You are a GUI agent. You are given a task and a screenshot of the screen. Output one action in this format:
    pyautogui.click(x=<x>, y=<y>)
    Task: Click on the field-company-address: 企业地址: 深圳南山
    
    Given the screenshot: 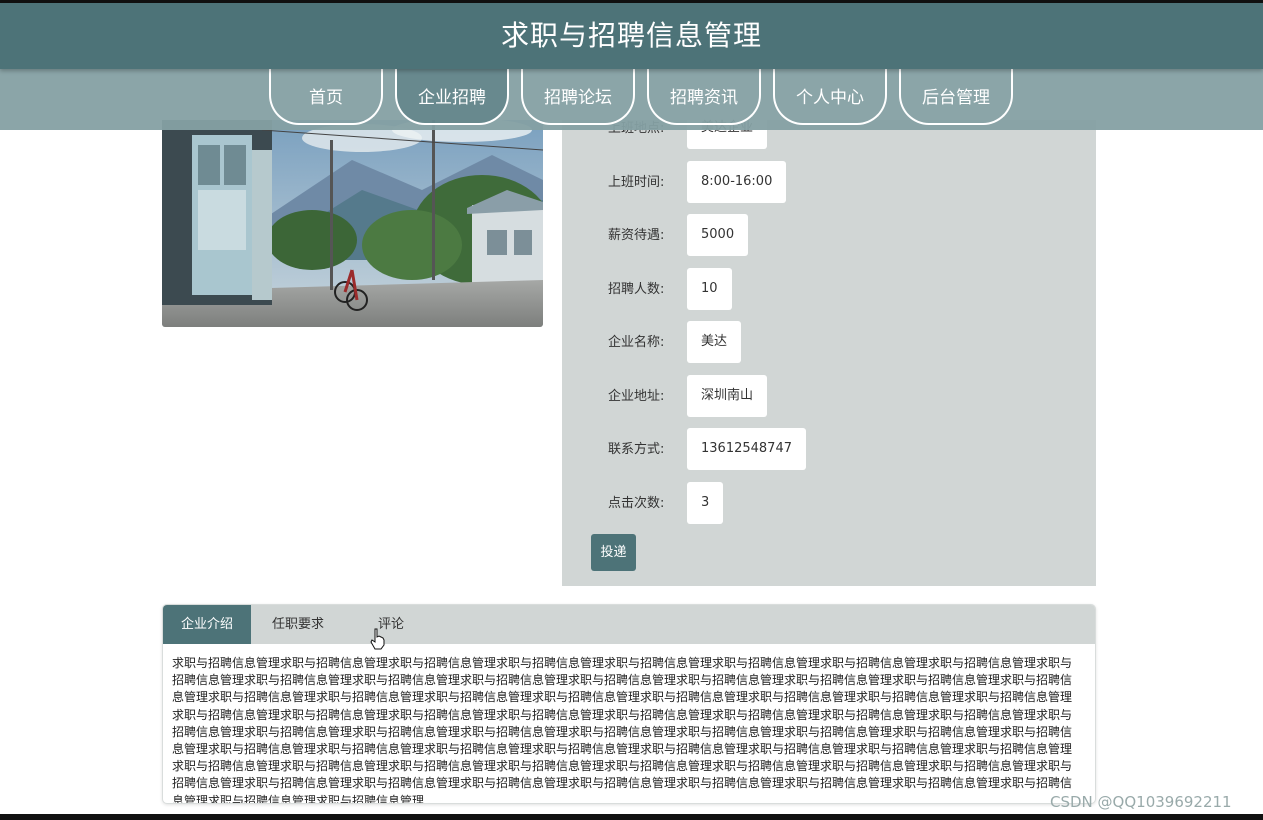 What is the action you would take?
    pyautogui.click(x=829, y=397)
    